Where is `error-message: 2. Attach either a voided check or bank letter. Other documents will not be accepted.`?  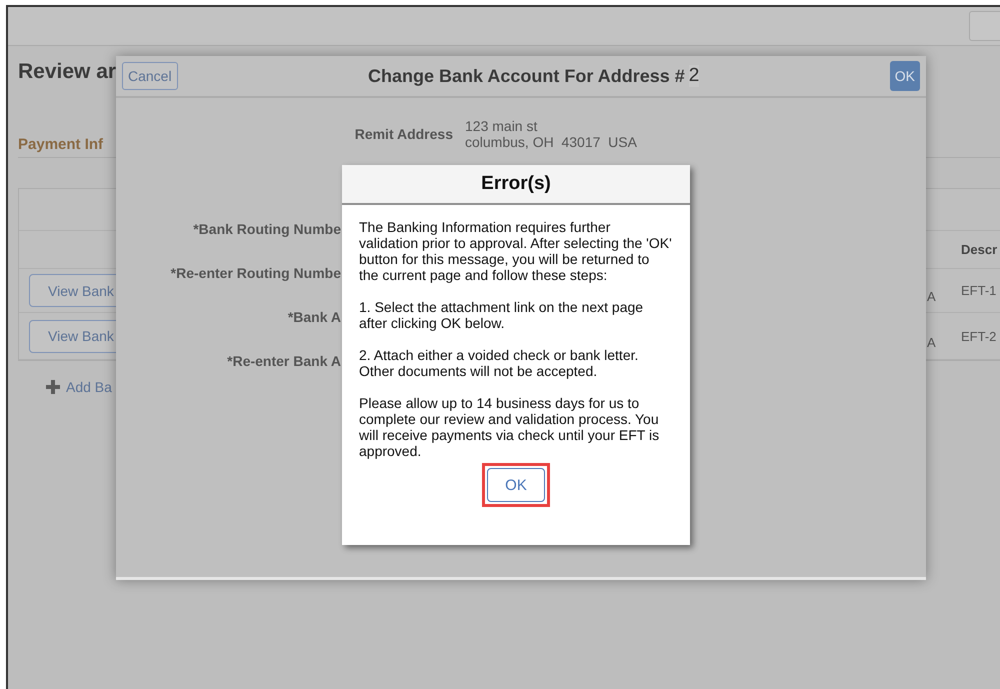 error-message: 2. Attach either a voided check or bank letter. Other documents will not be accepted. is located at coordinates (499, 363).